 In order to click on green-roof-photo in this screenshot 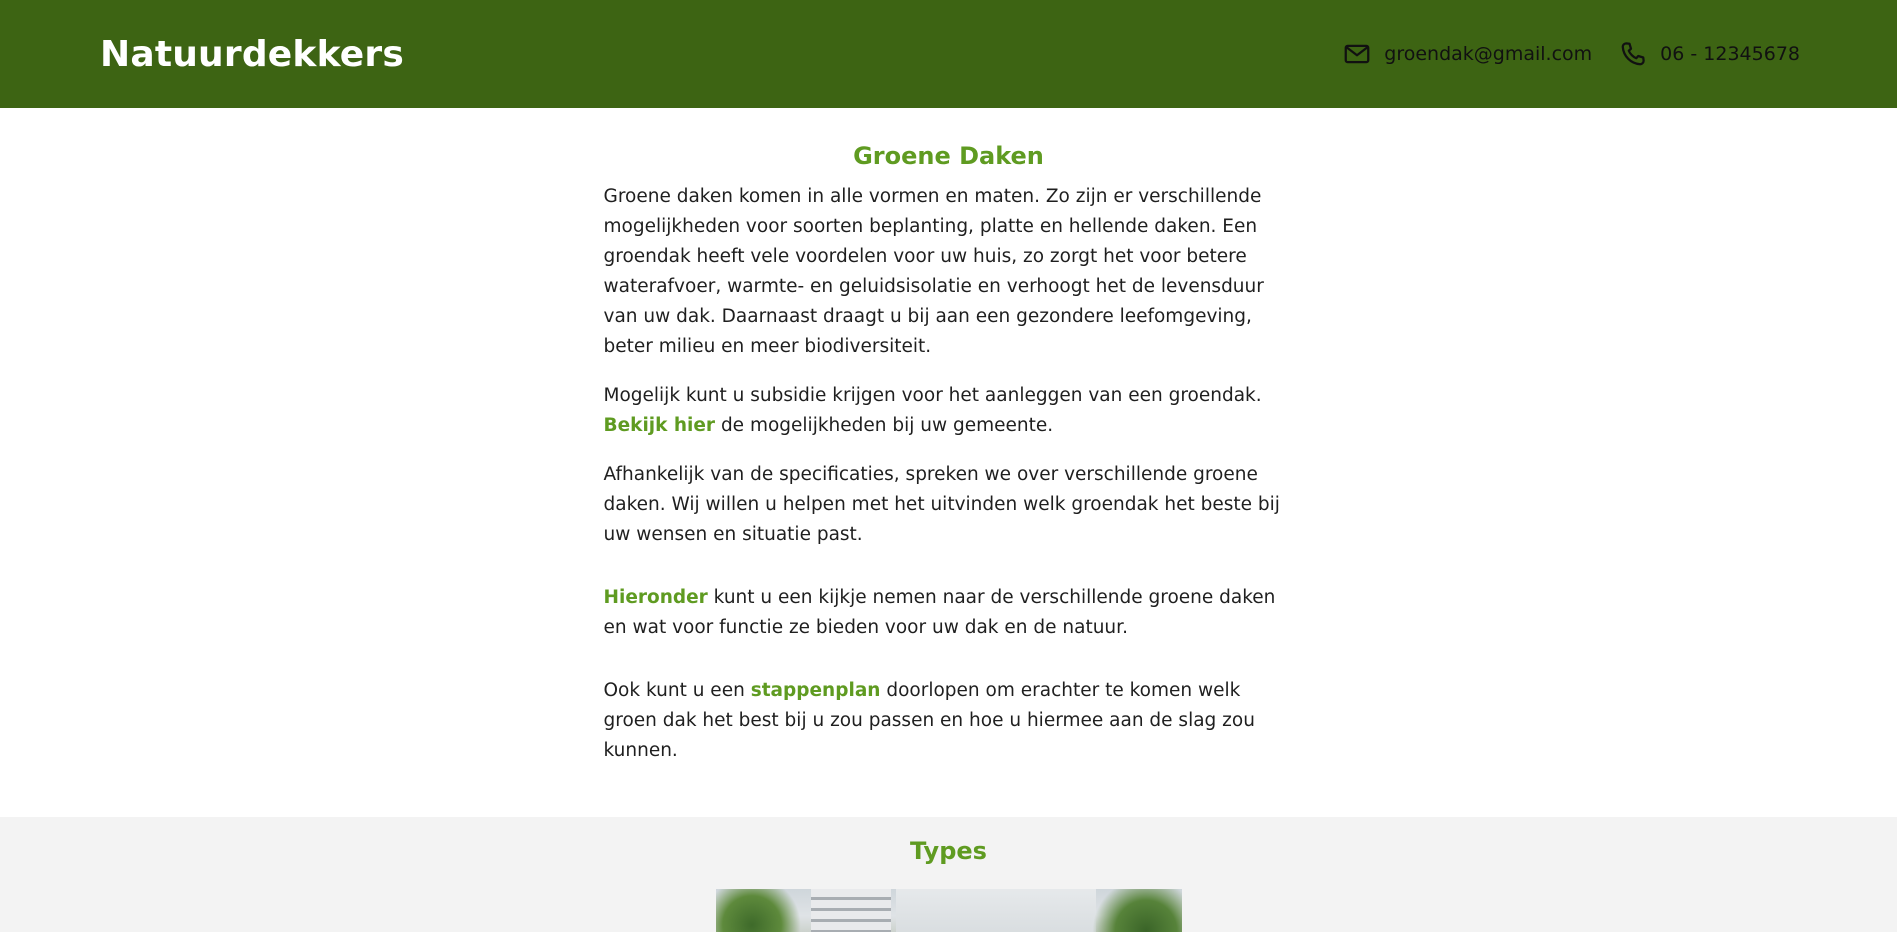, I will do `click(948, 910)`.